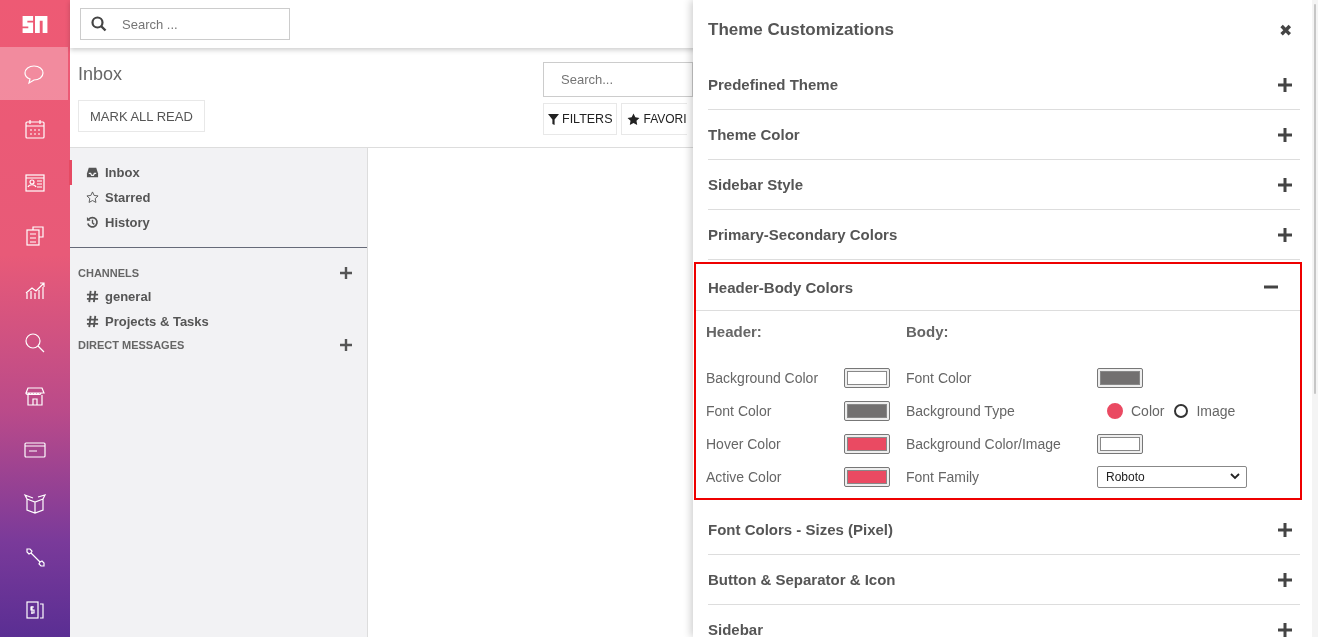 The image size is (1318, 637). I want to click on field-label: Background Color, so click(763, 377).